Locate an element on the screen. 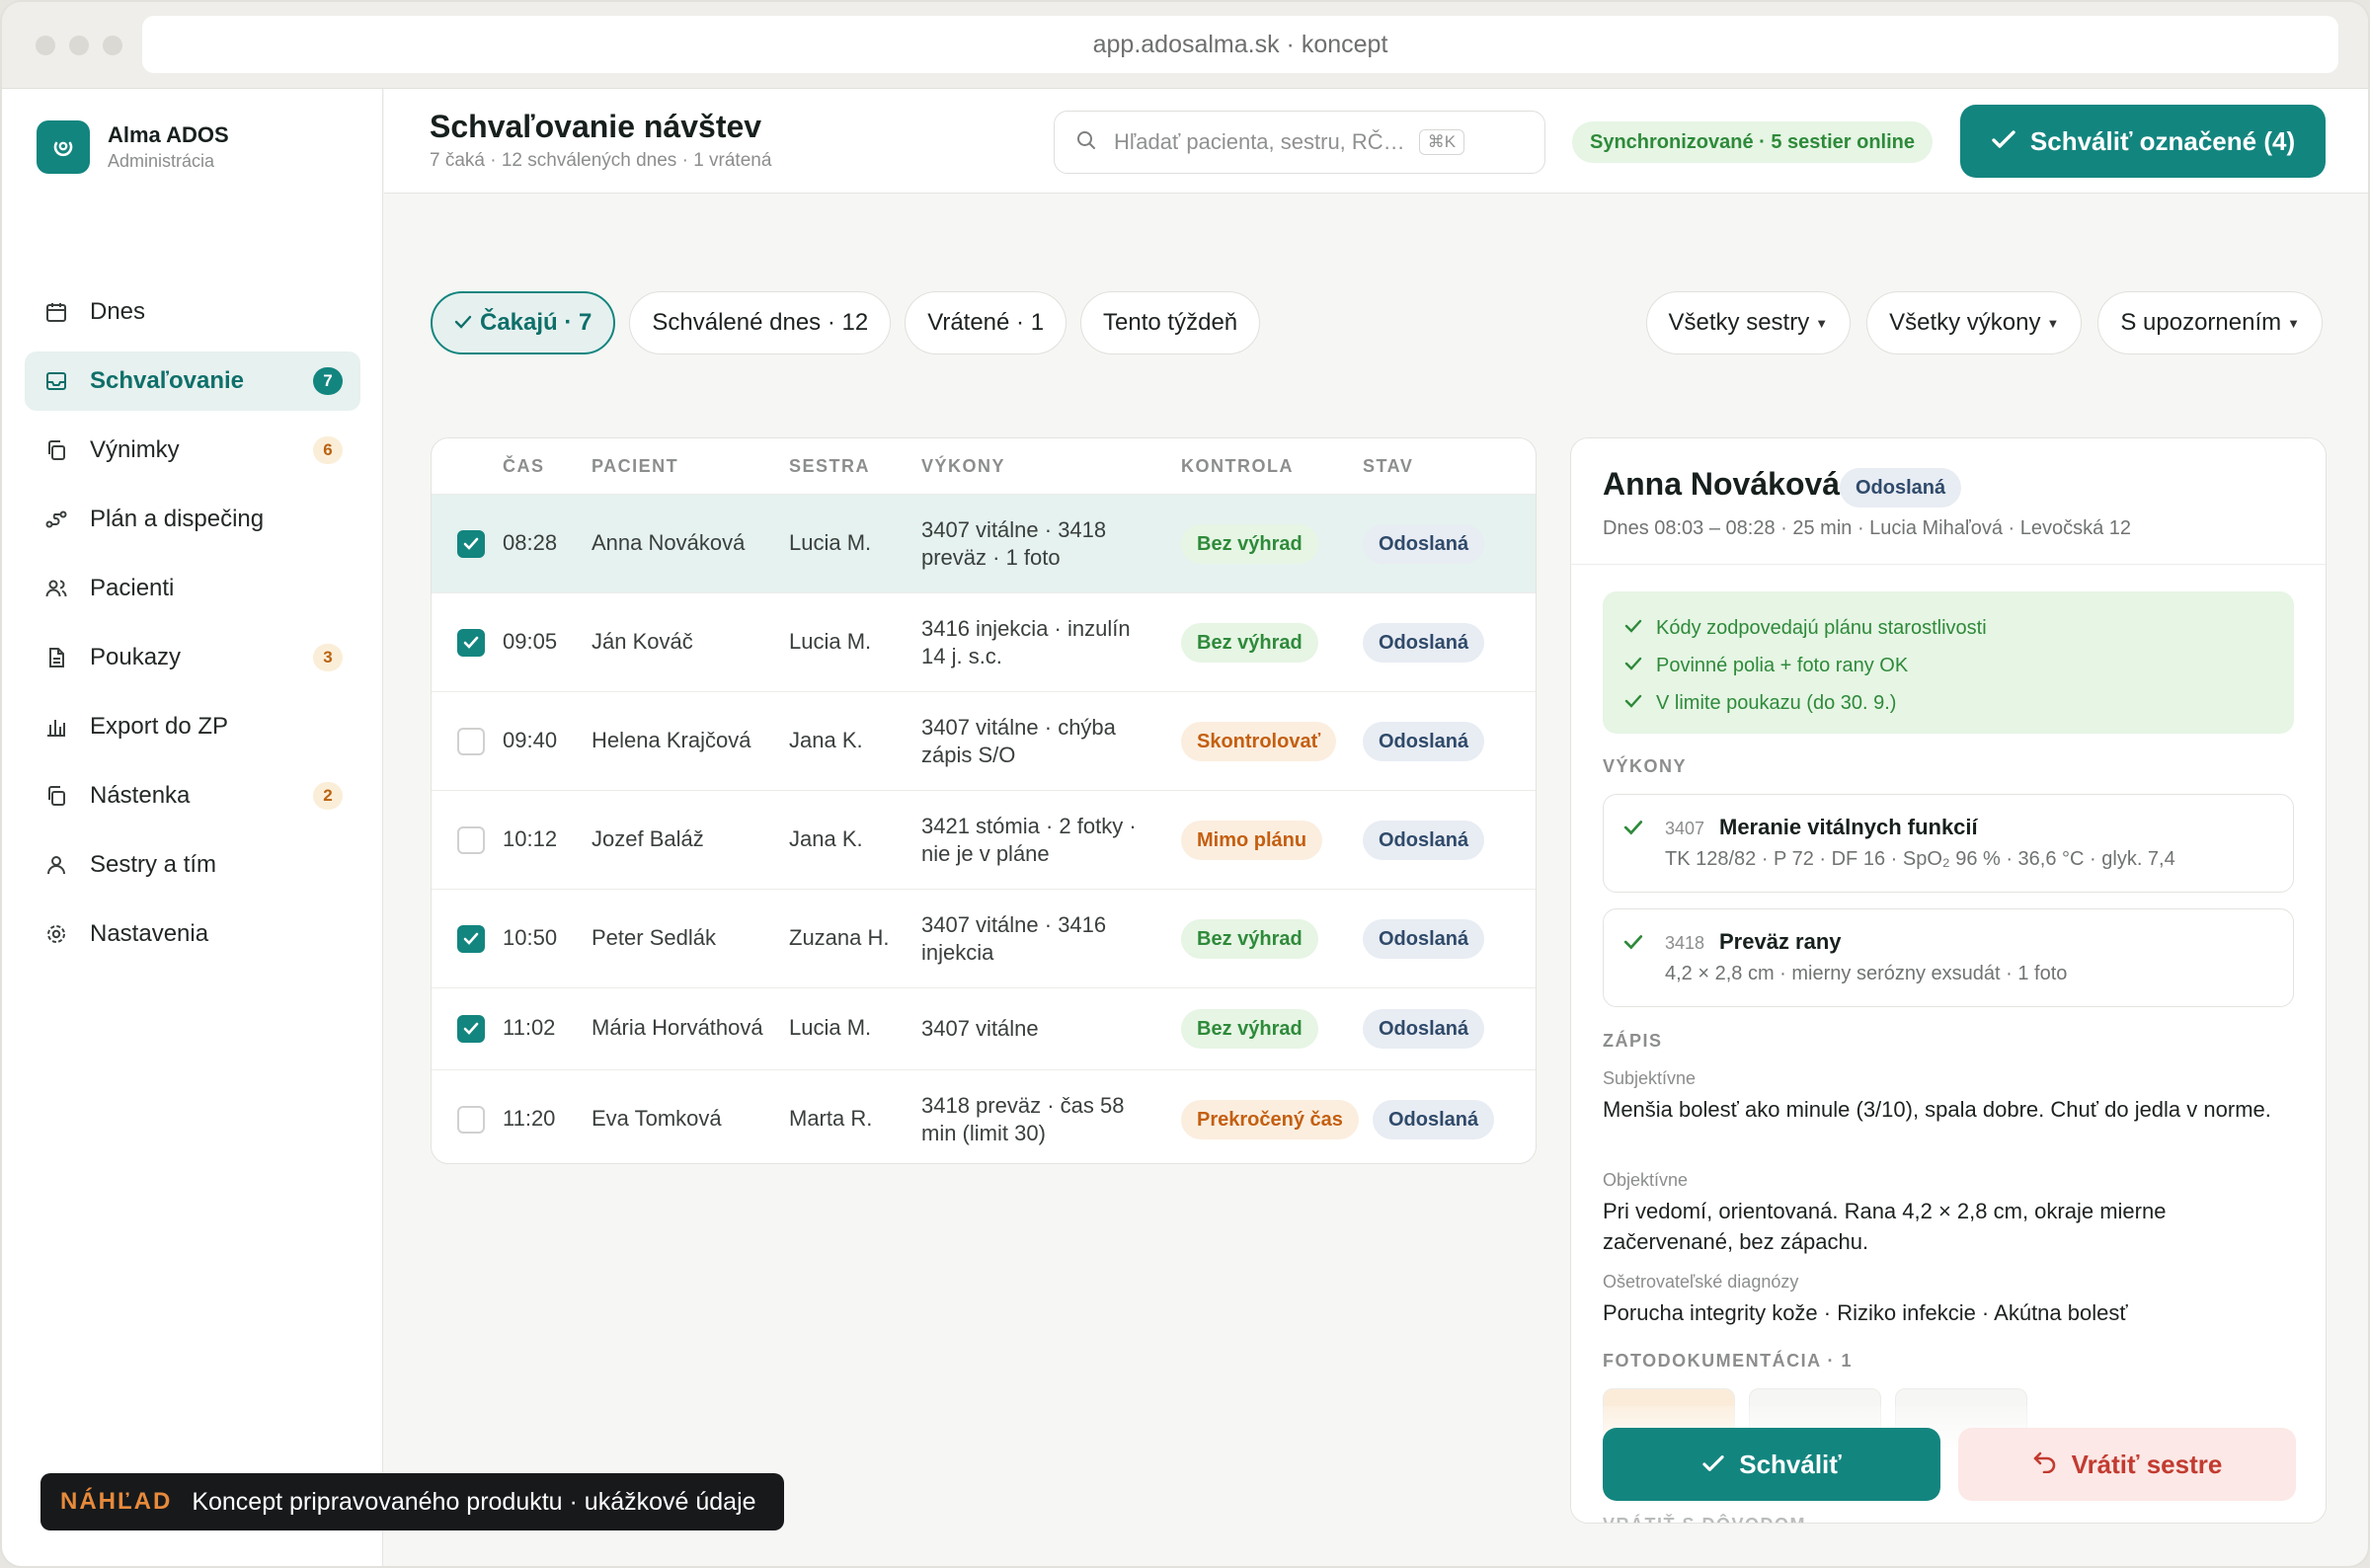 Image resolution: width=2370 pixels, height=1568 pixels. nurse-filter-dropdown: Všetky sestry ▼ is located at coordinates (1749, 322).